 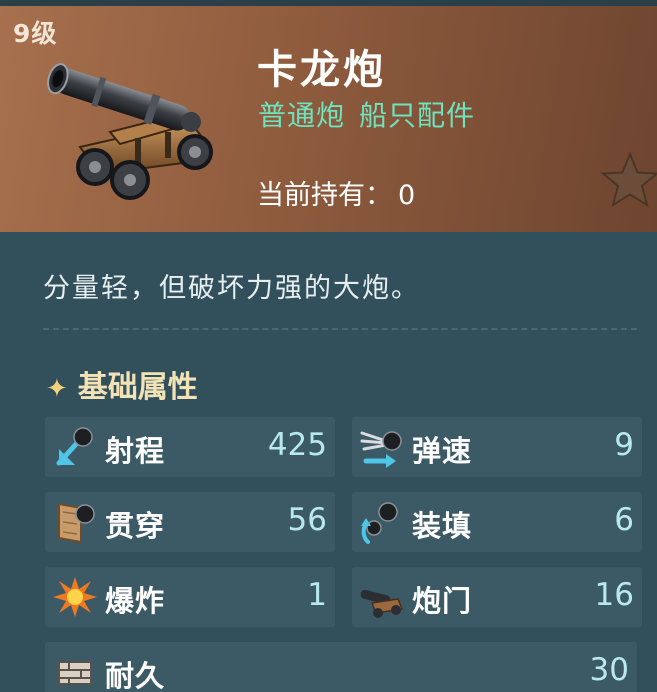 What do you see at coordinates (379, 523) in the screenshot?
I see `reload-icon` at bounding box center [379, 523].